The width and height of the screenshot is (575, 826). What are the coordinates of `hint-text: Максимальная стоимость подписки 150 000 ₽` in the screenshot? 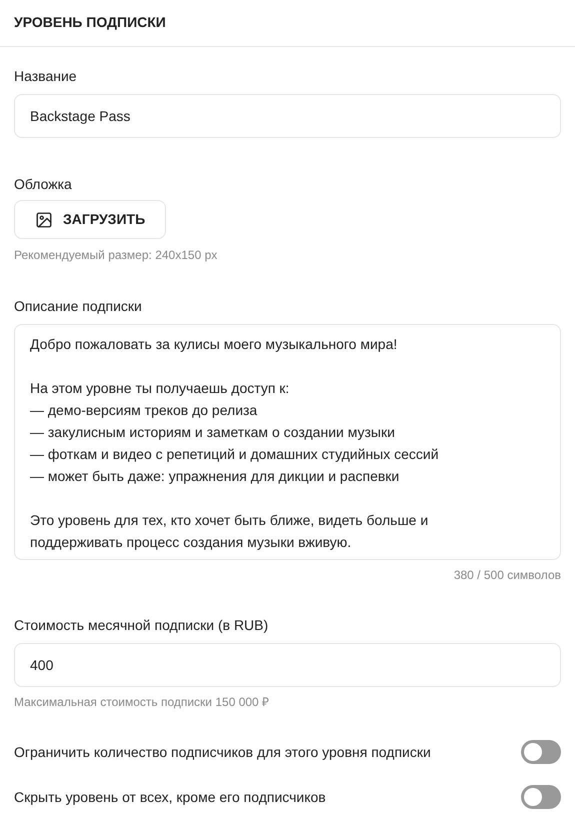 It's located at (142, 702).